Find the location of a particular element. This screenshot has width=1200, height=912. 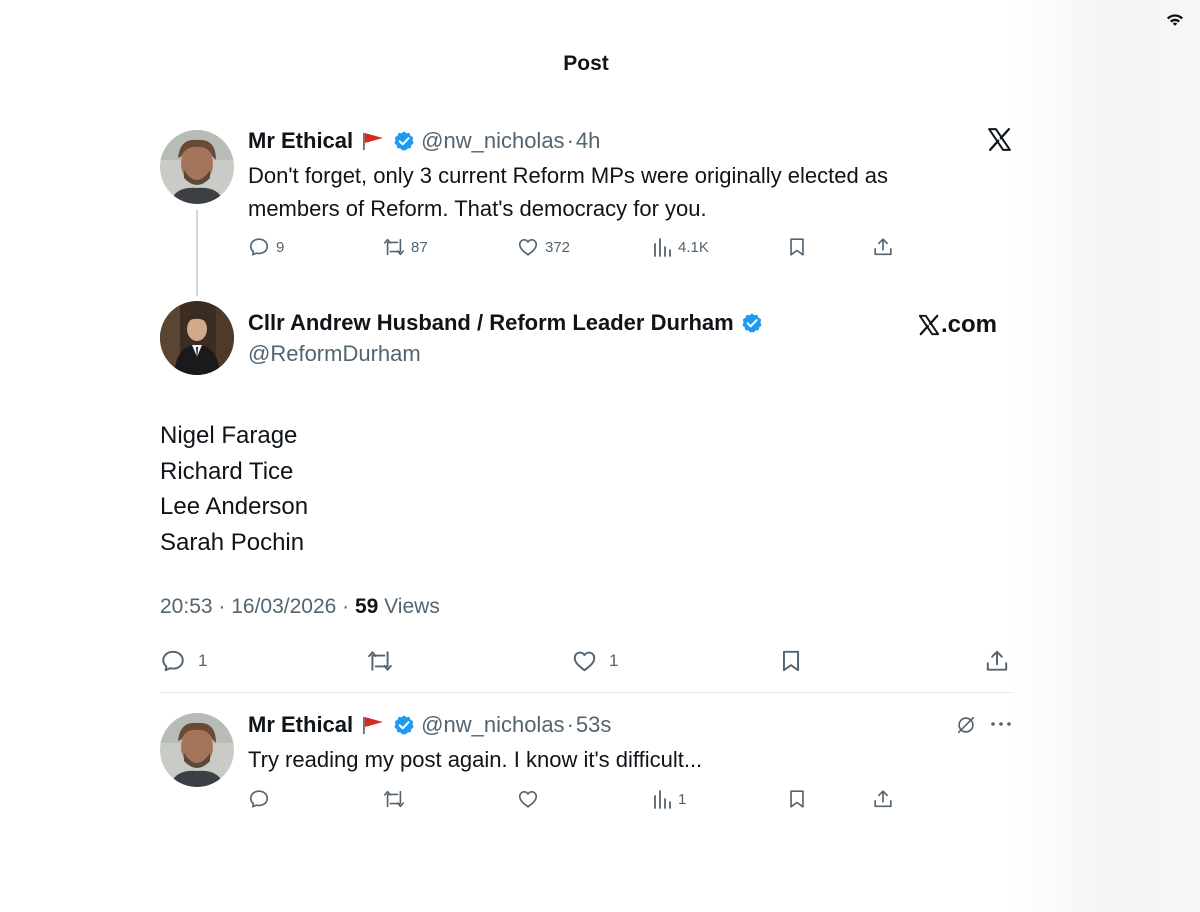

like-button: 1 is located at coordinates (594, 661).